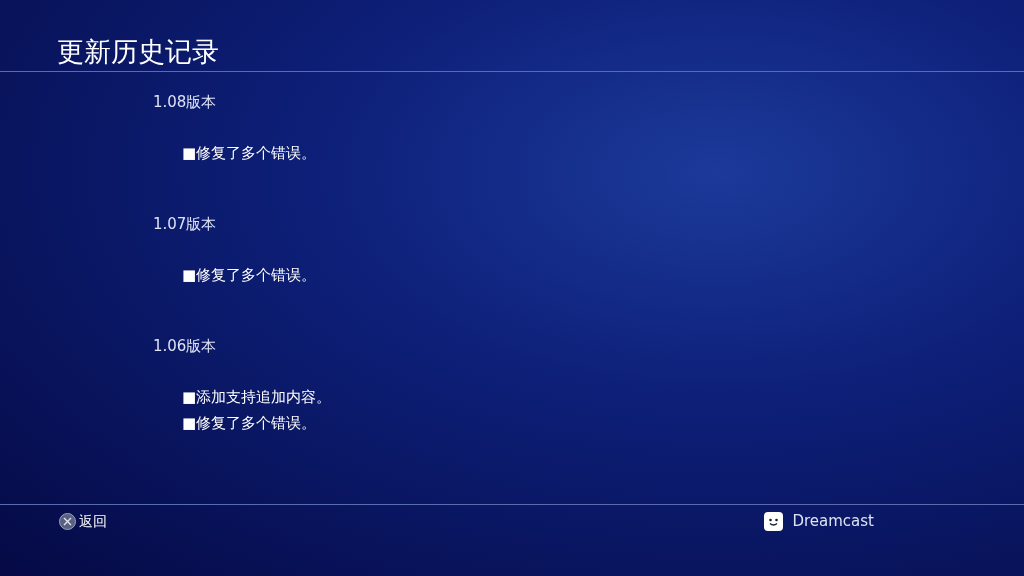  What do you see at coordinates (257, 397) in the screenshot?
I see `update-note: ■添加支持追加内容。` at bounding box center [257, 397].